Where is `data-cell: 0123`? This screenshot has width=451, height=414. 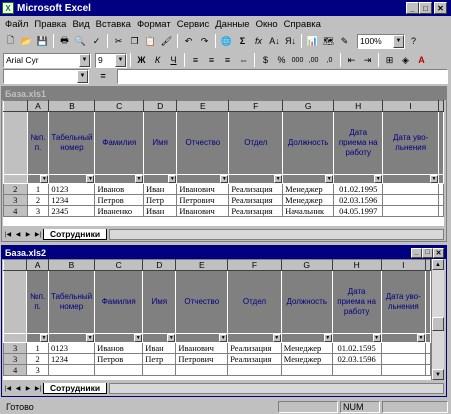 data-cell: 0123 is located at coordinates (71, 348).